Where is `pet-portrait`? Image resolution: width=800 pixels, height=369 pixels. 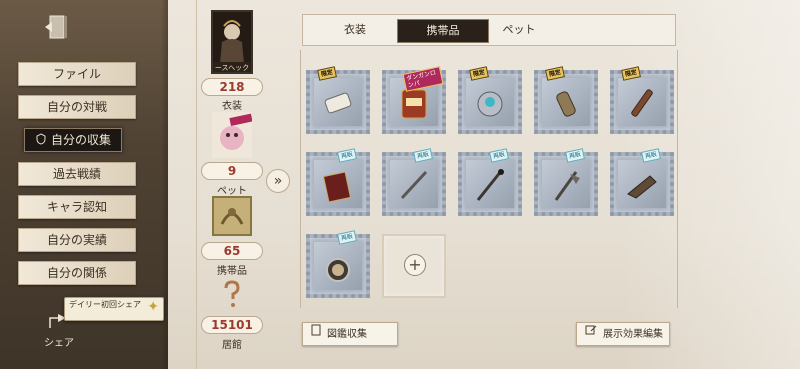 pet-portrait is located at coordinates (232, 135).